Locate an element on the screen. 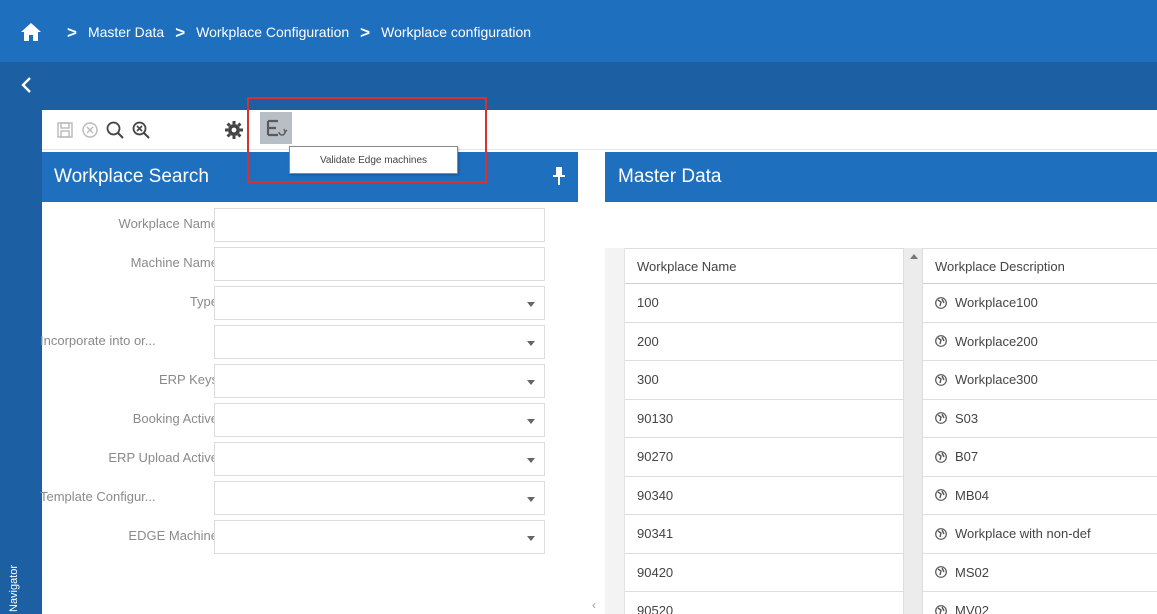 This screenshot has width=1157, height=614. edge-machine-label: EDGE Machine is located at coordinates (173, 535).